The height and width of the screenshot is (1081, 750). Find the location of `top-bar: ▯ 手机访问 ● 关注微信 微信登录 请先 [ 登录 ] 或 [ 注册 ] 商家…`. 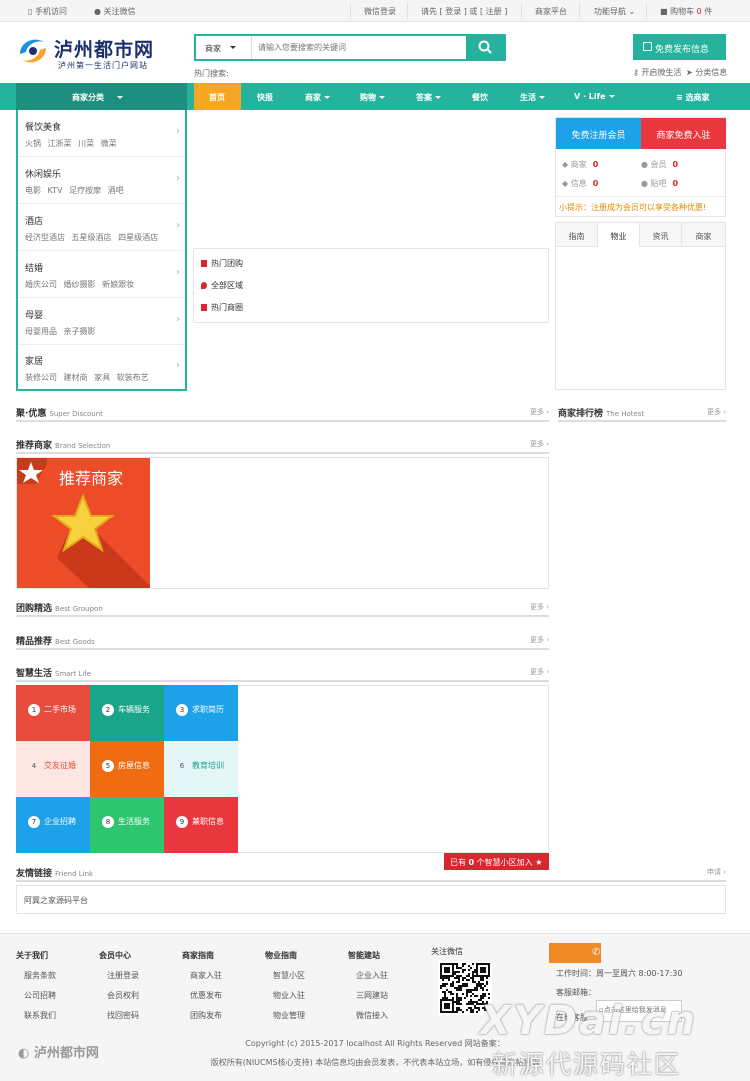

top-bar: ▯ 手机访问 ● 关注微信 微信登录 请先 [ 登录 ] 或 [ 注册 ] 商家… is located at coordinates (375, 11).